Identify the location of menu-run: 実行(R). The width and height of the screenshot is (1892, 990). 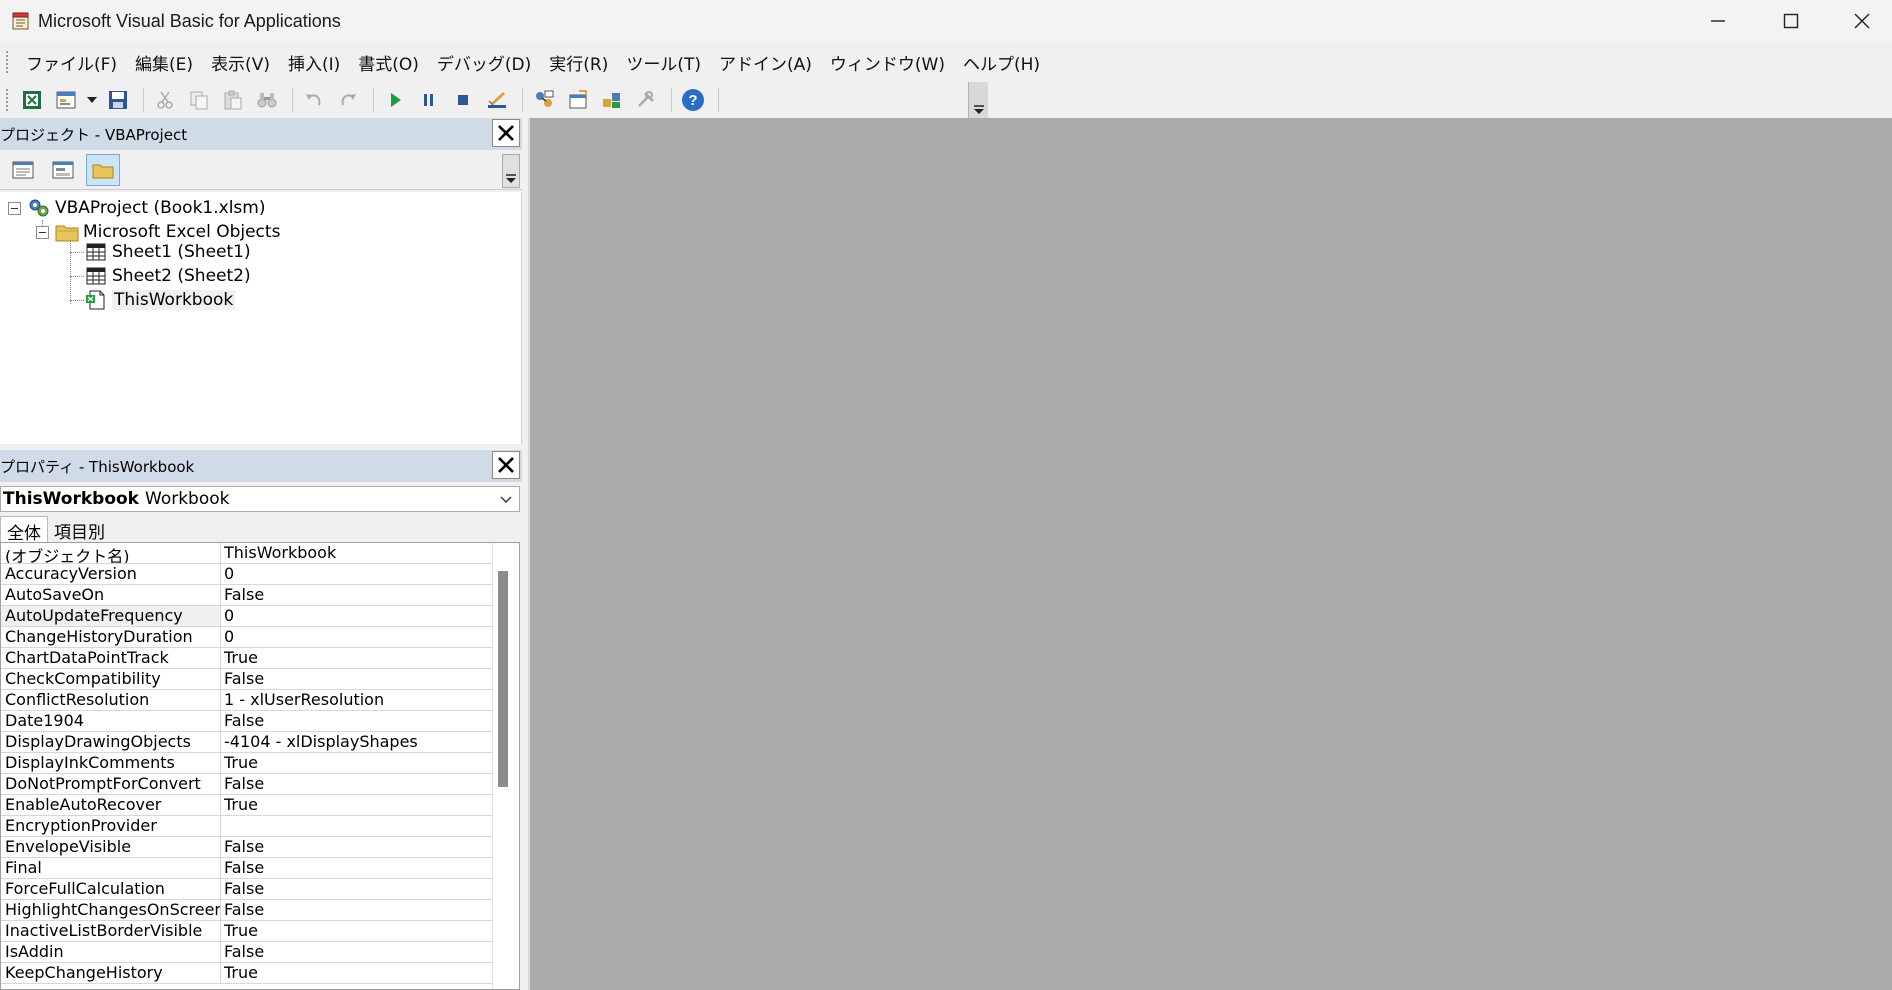
(578, 62).